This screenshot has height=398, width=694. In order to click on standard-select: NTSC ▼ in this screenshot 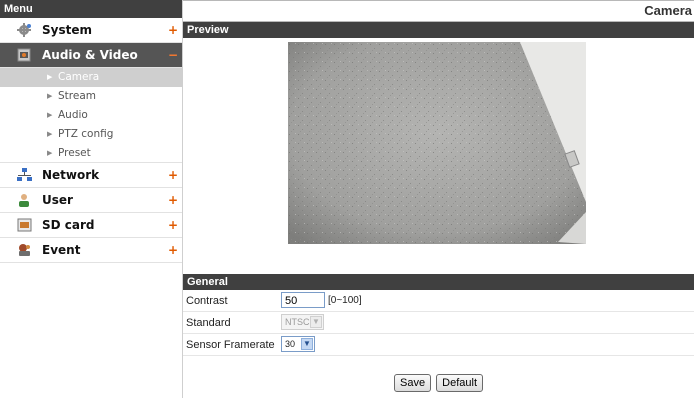, I will do `click(302, 322)`.